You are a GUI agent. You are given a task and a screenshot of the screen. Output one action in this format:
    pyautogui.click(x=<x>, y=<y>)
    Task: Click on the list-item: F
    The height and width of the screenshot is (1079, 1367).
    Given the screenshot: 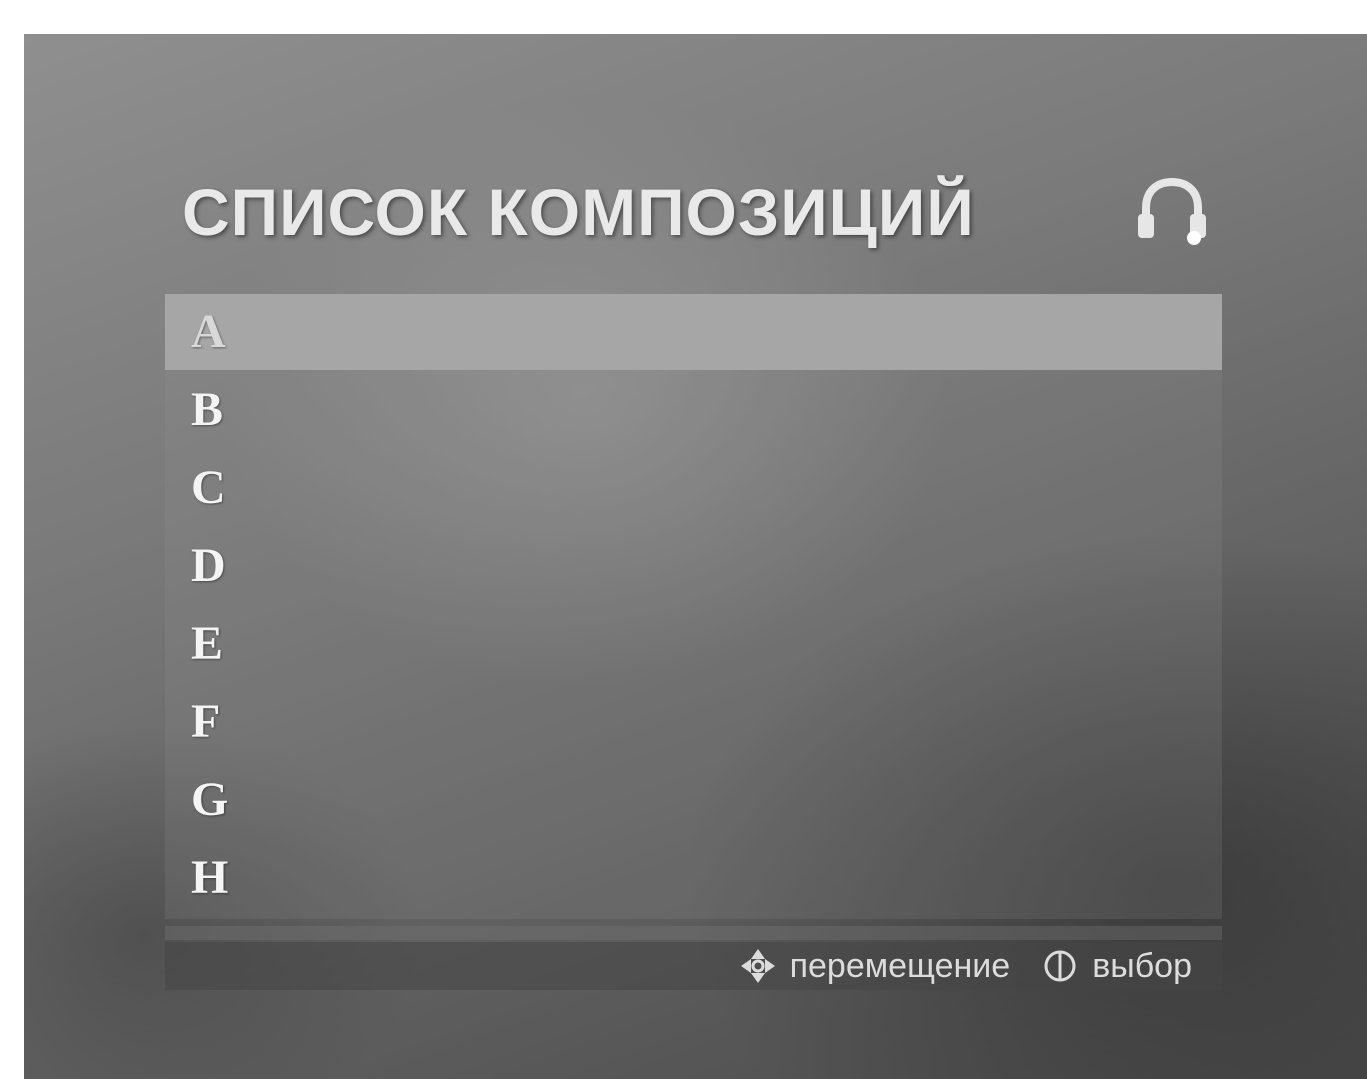 What is the action you would take?
    pyautogui.click(x=693, y=722)
    